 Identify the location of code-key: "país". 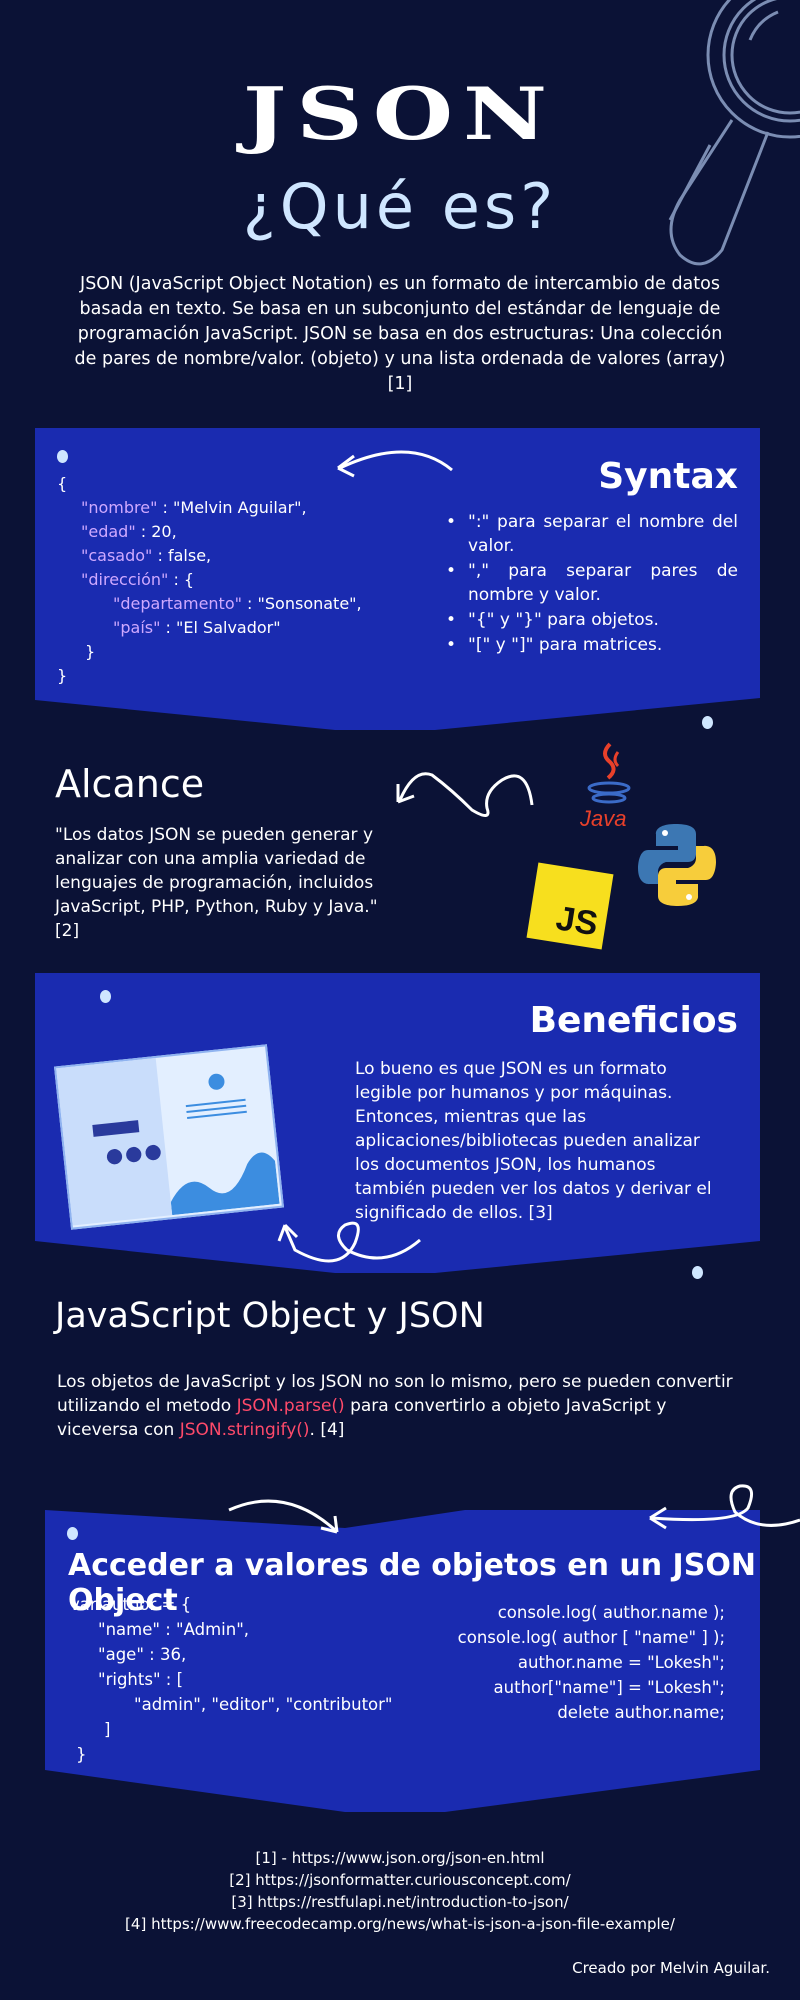
(137, 627).